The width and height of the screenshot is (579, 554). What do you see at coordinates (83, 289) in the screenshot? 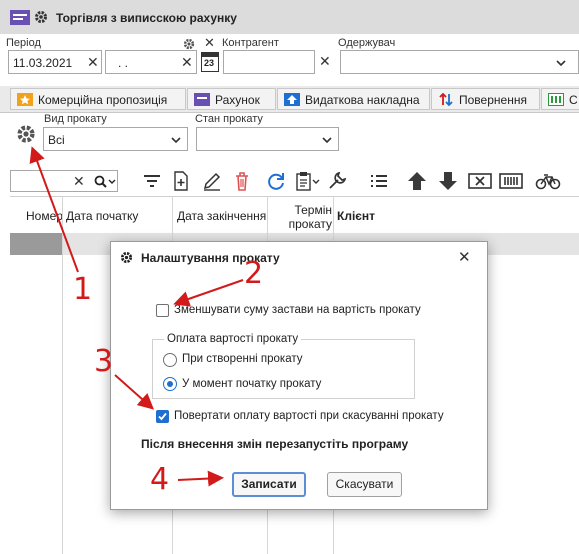
I see `annotation-number-1: 1` at bounding box center [83, 289].